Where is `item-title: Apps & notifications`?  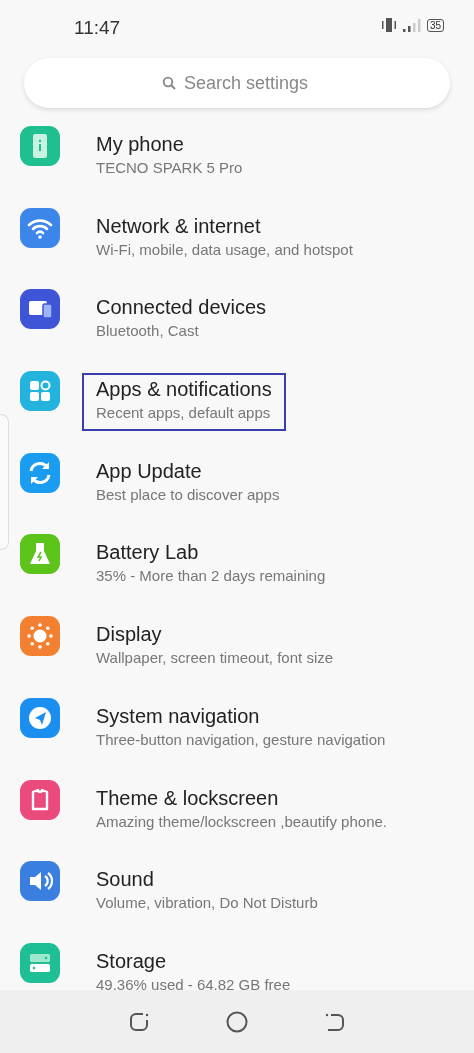
item-title: Apps & notifications is located at coordinates (184, 389).